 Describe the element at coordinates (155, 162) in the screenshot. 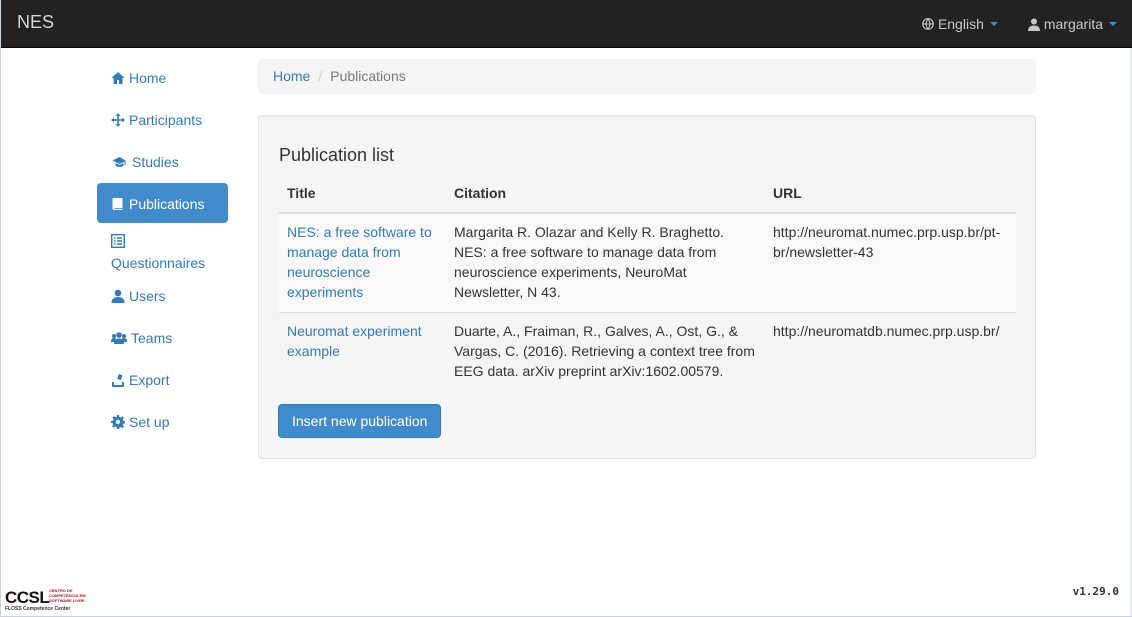

I see `sidebar-item-label: Studies` at that location.